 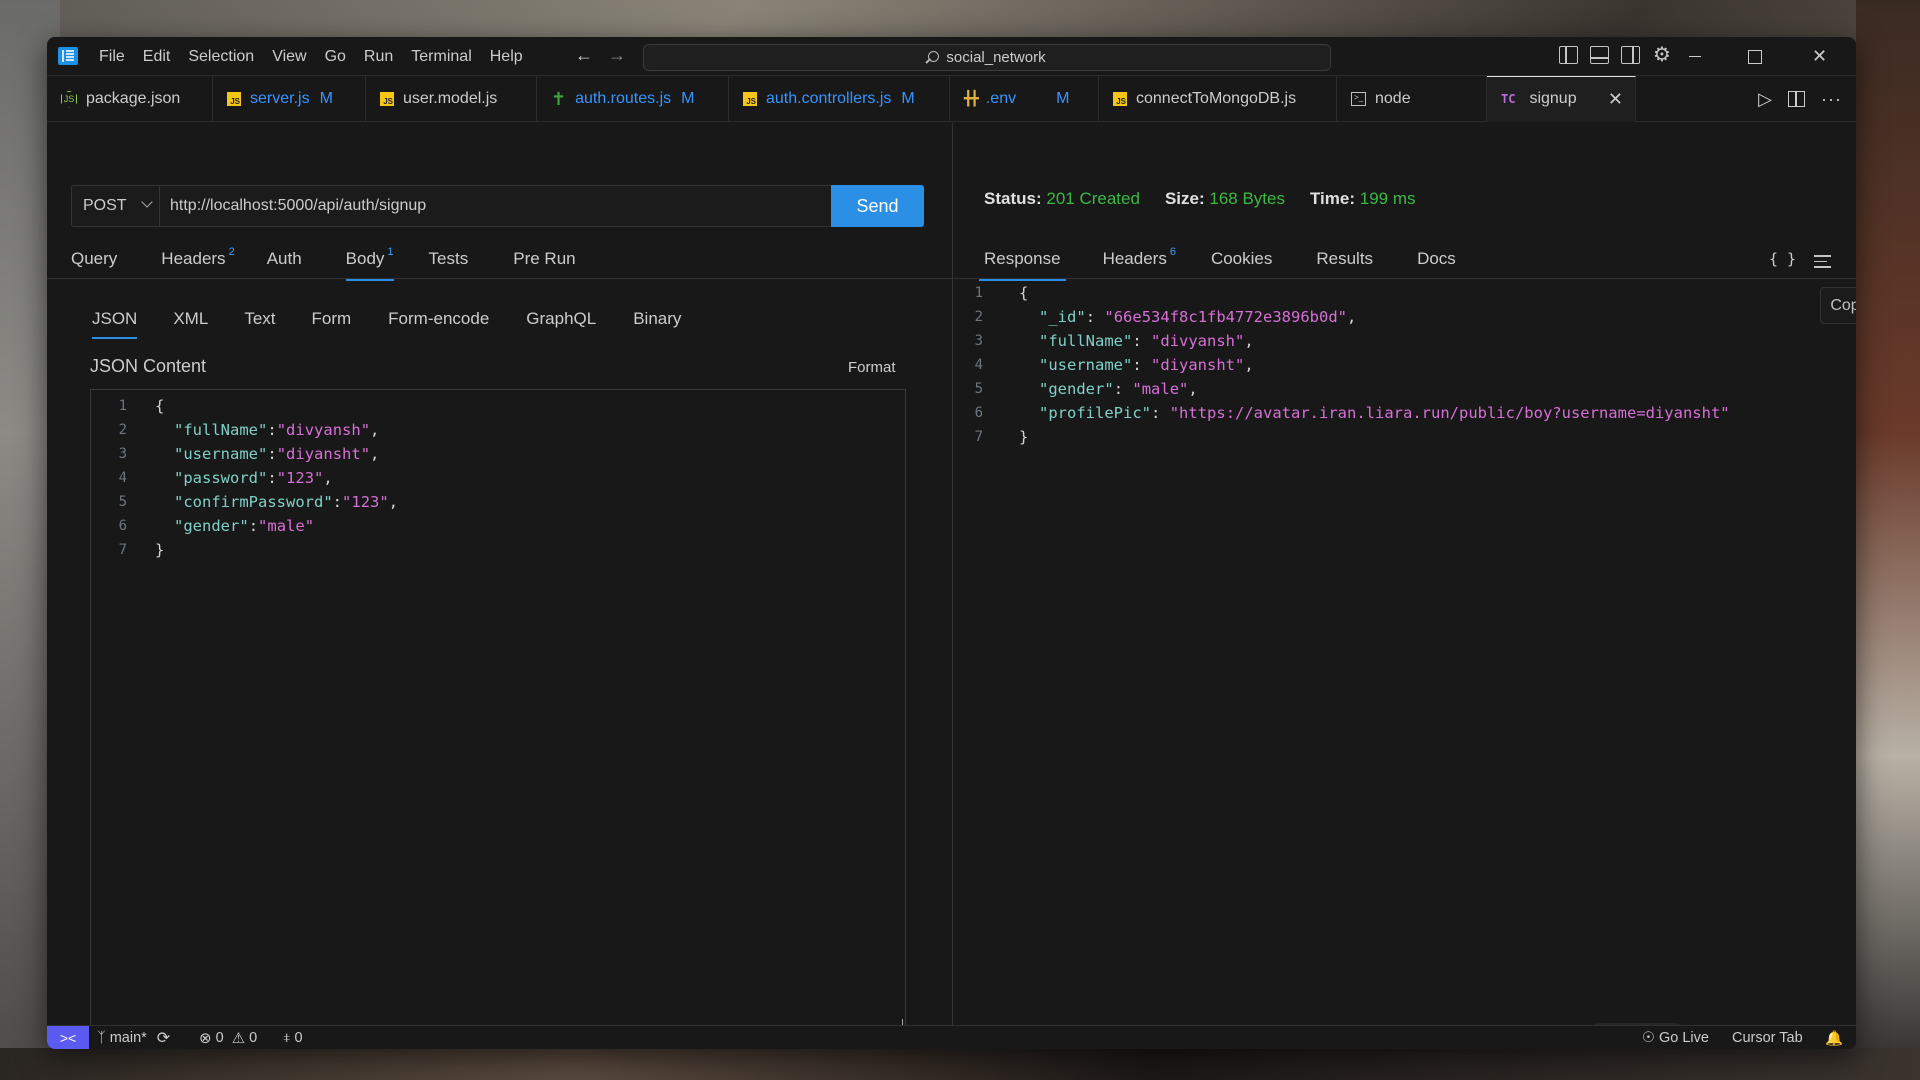 What do you see at coordinates (1172, 252) in the screenshot?
I see `headers-count-badge: 6` at bounding box center [1172, 252].